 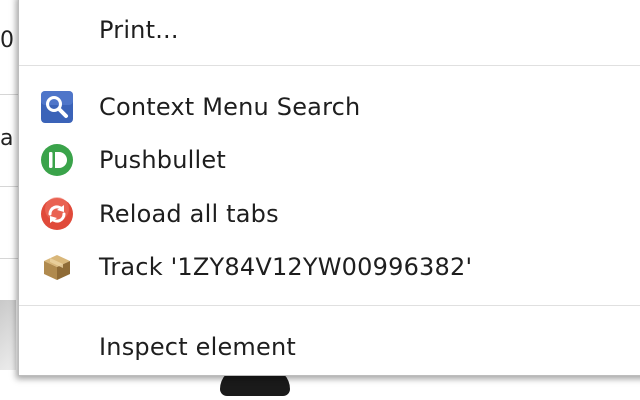 What do you see at coordinates (7, 40) in the screenshot?
I see `background-text-fragment: 0` at bounding box center [7, 40].